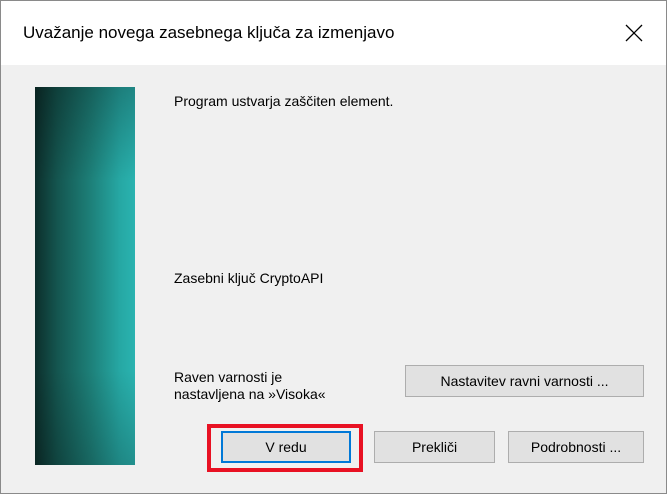 This screenshot has width=667, height=494. What do you see at coordinates (250, 394) in the screenshot?
I see `security-level-label-line2: nastavljena na »Visoka«` at bounding box center [250, 394].